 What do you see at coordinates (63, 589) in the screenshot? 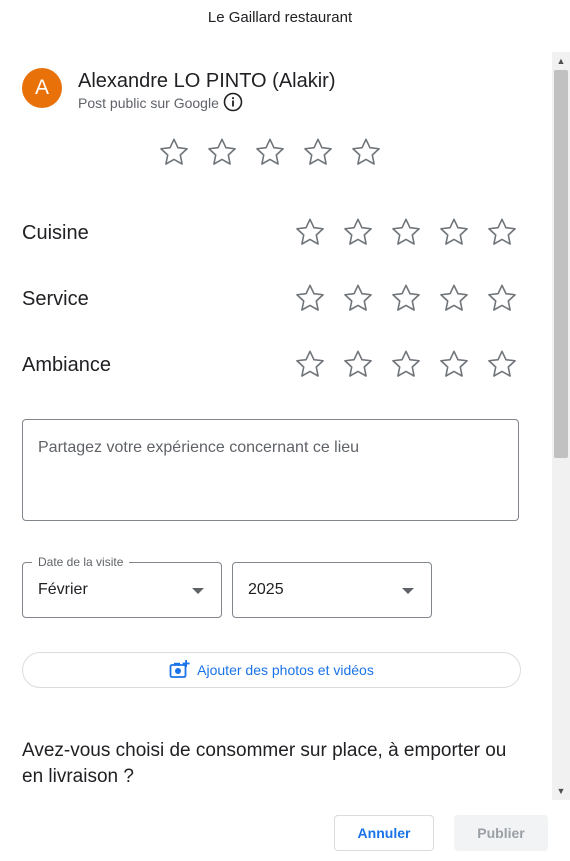
I see `month-value: Février` at bounding box center [63, 589].